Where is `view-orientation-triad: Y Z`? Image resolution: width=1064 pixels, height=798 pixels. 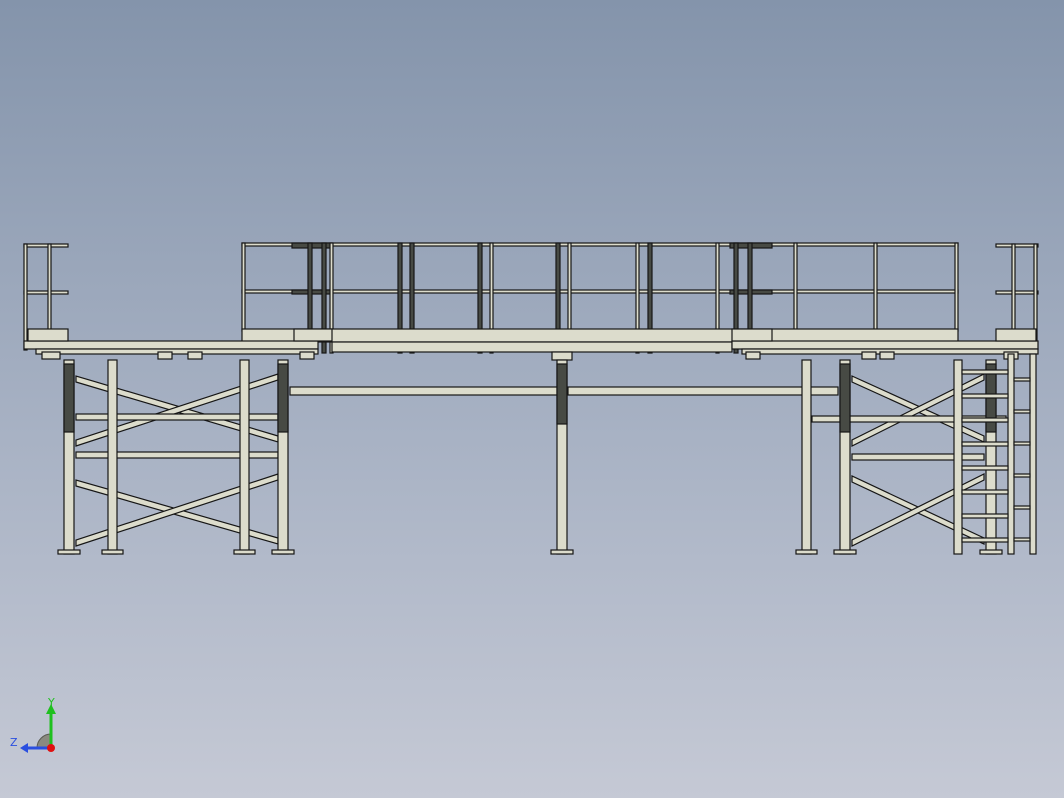 view-orientation-triad: Y Z is located at coordinates (40, 730).